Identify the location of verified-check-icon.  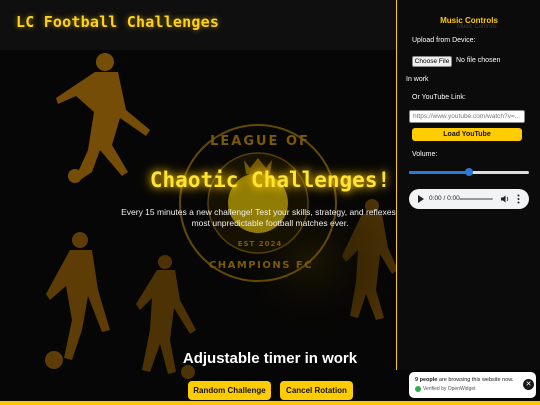
(418, 389).